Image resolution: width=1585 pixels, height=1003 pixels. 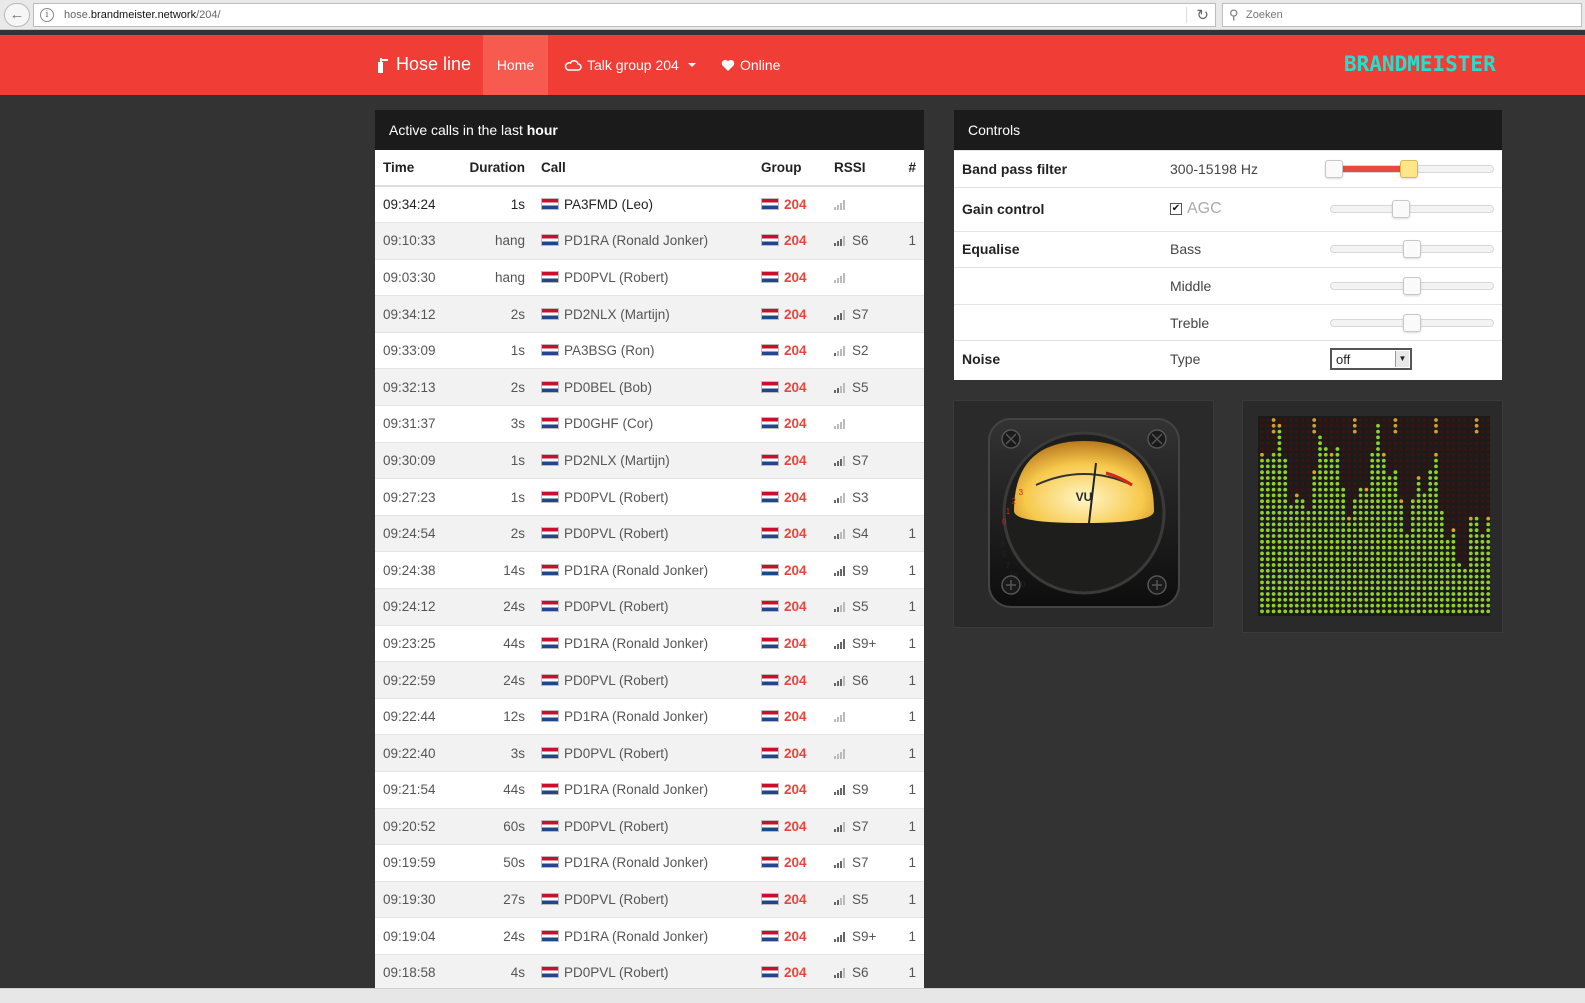 I want to click on address-bar: i hose.brandmeister.network/204/ ↻, so click(x=624, y=15).